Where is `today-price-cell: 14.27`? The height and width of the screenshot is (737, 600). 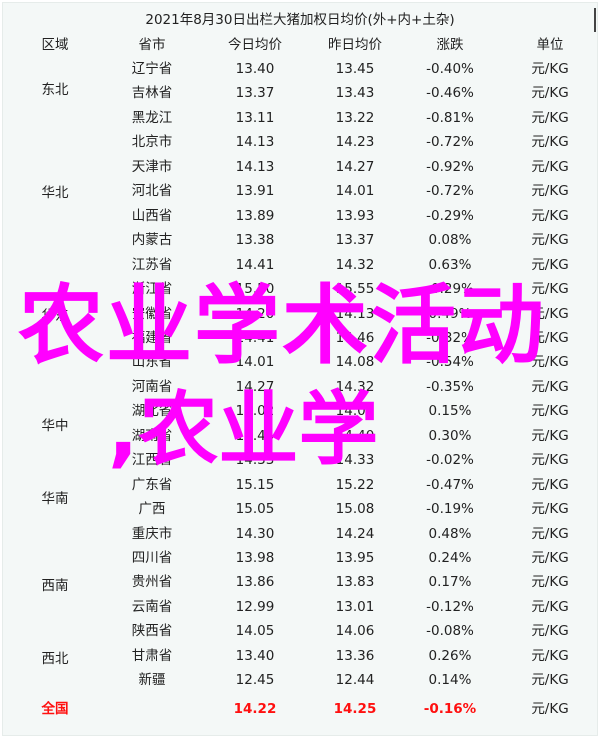
today-price-cell: 14.27 is located at coordinates (255, 386).